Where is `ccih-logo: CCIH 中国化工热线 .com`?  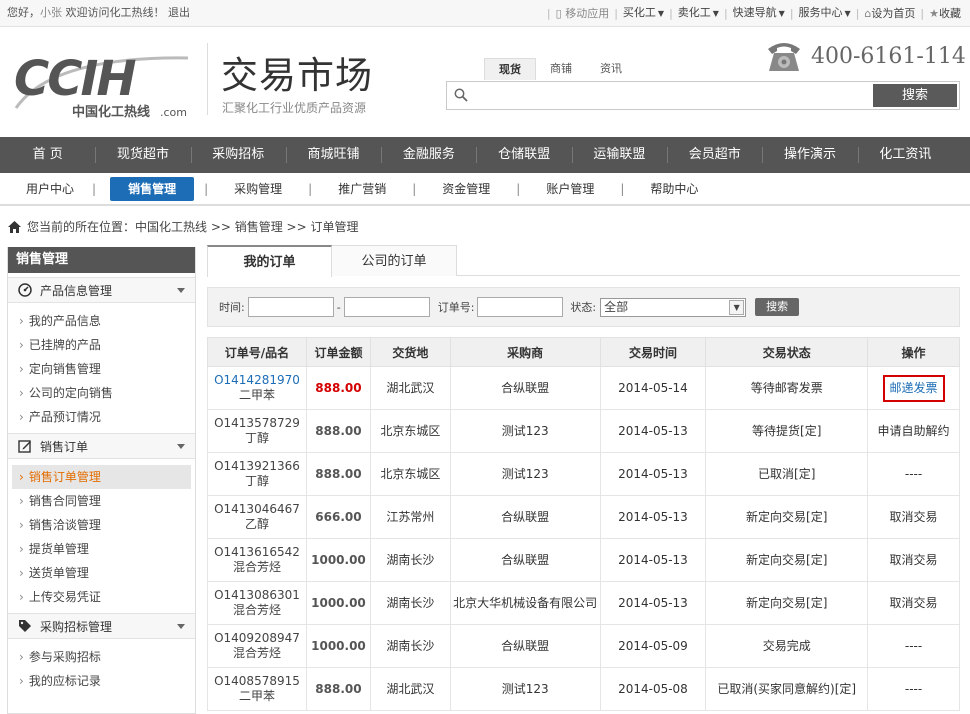
ccih-logo: CCIH 中国化工热线 .com is located at coordinates (102, 85).